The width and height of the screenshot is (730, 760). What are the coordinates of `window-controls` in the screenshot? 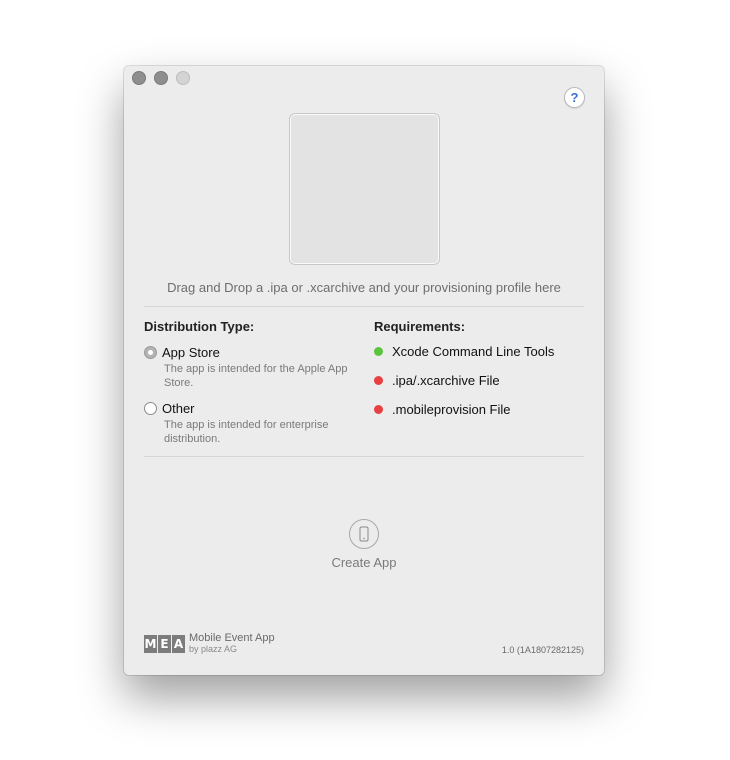 It's located at (161, 78).